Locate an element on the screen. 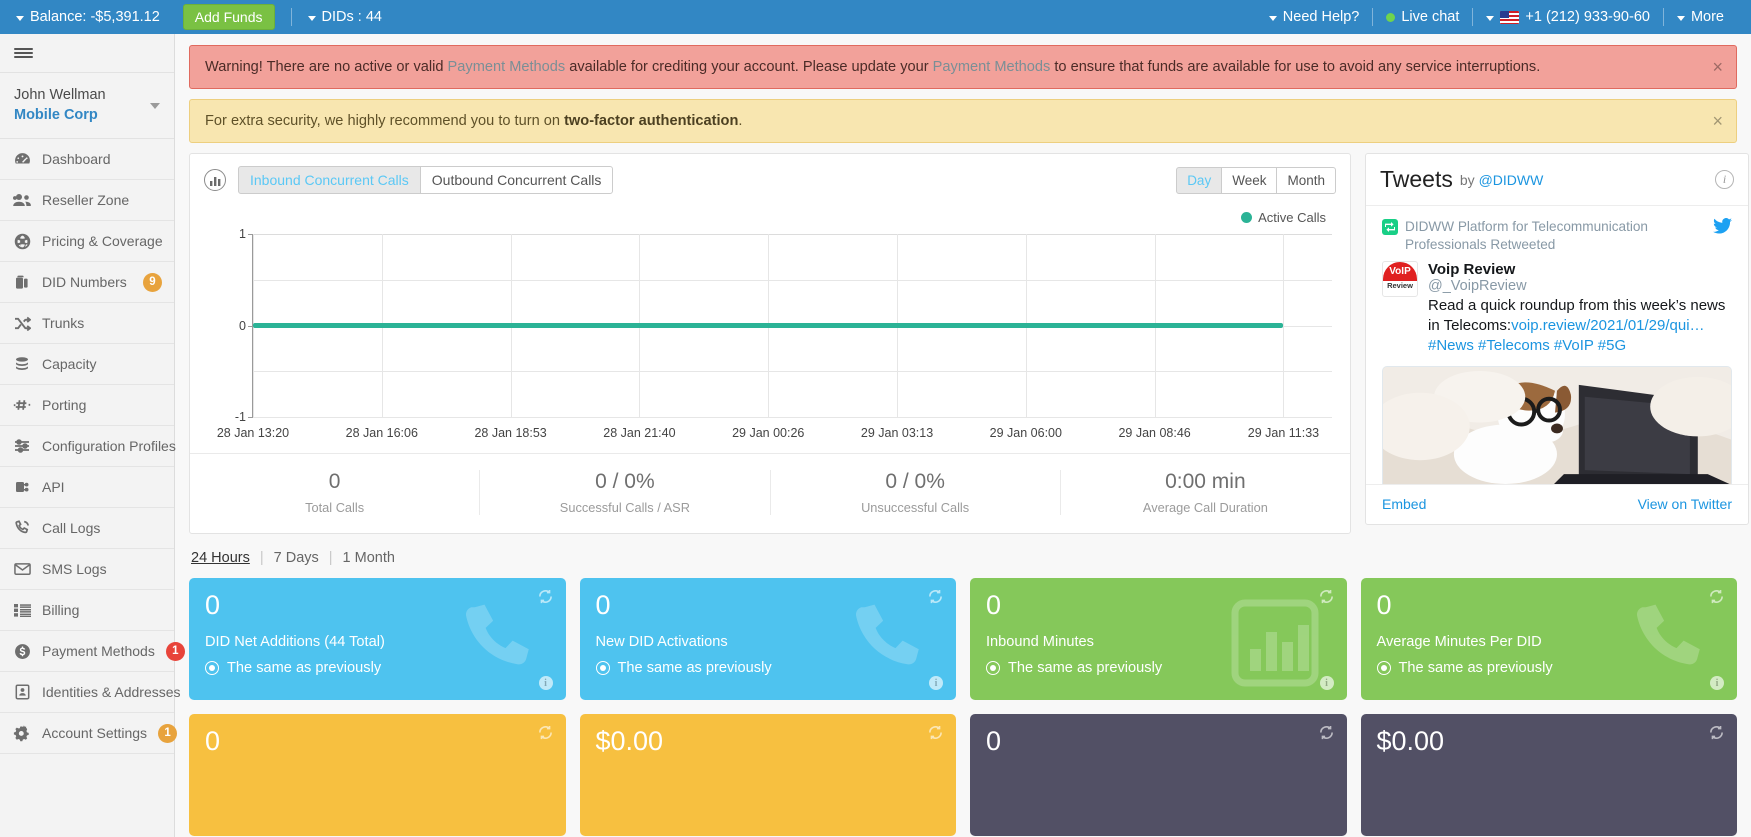 Image resolution: width=1751 pixels, height=837 pixels. chart-legend: Active Calls is located at coordinates (1283, 217).